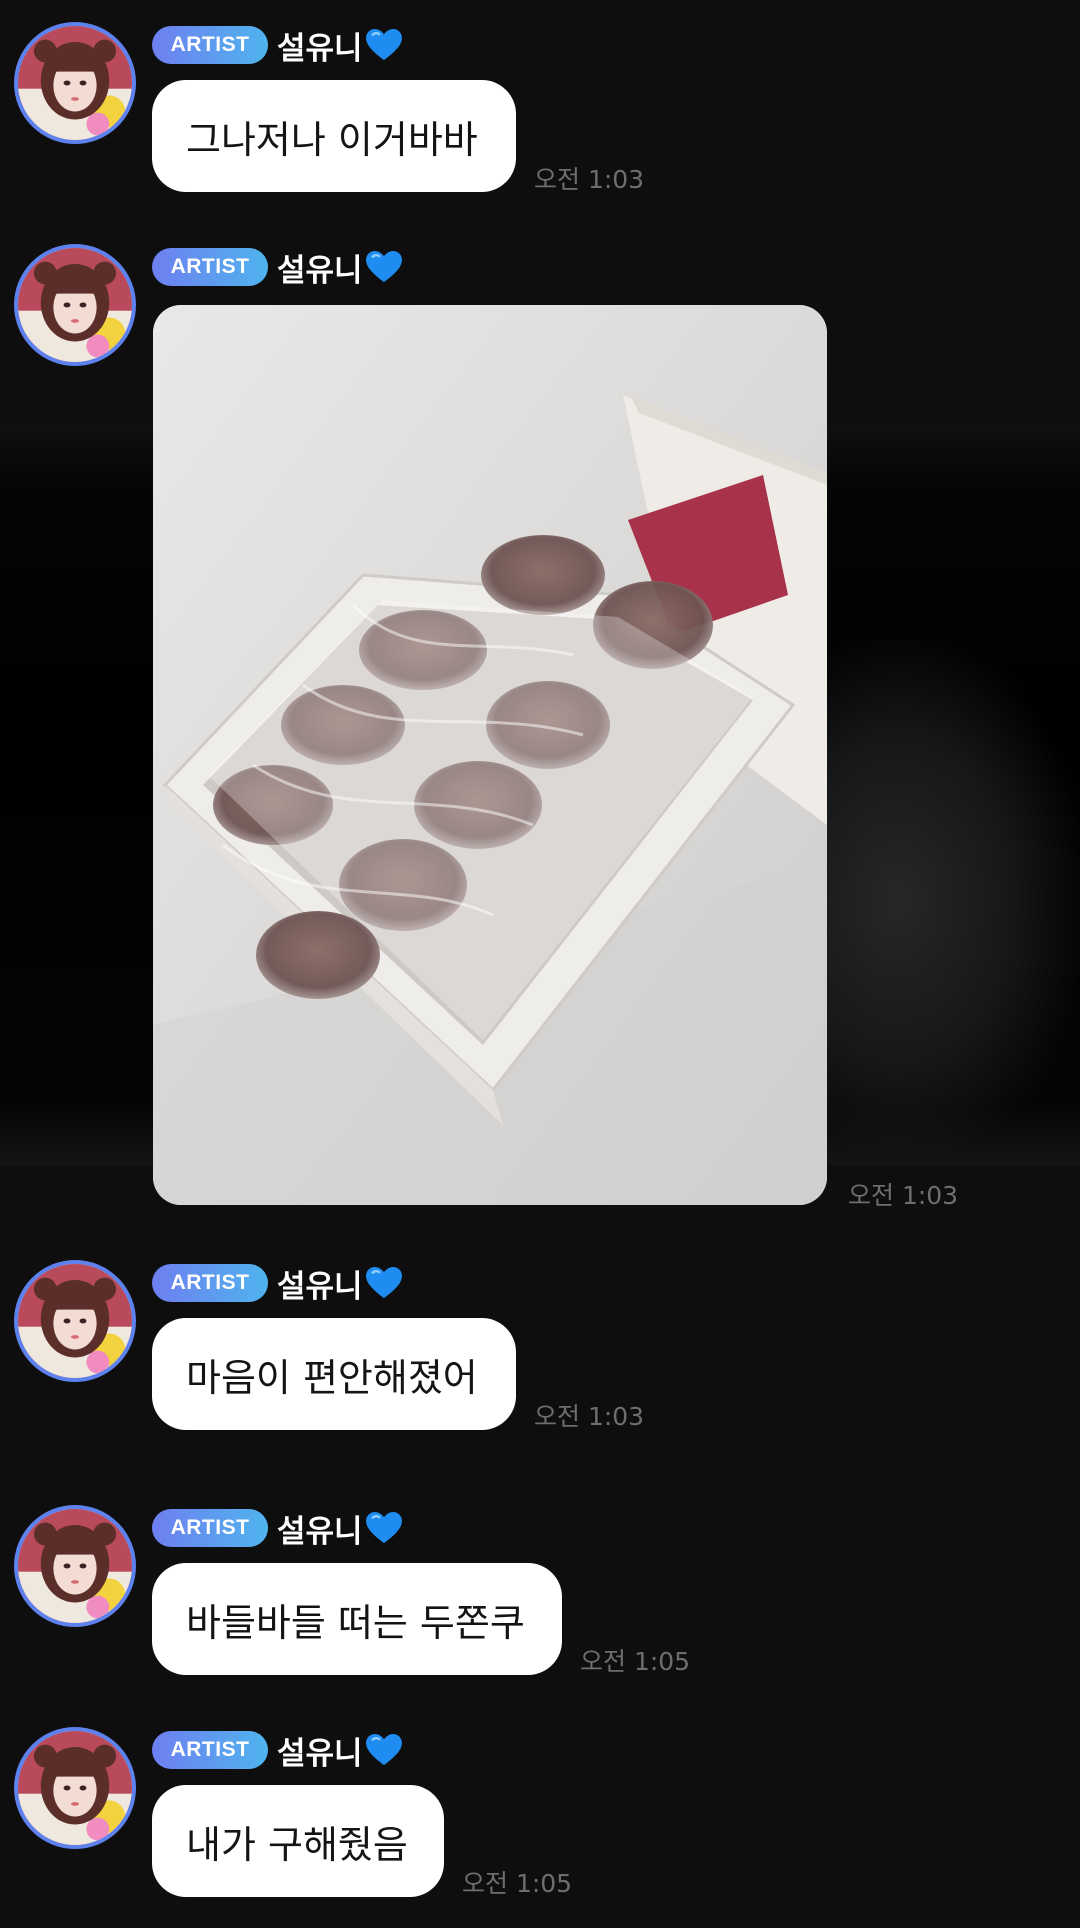 Image resolution: width=1080 pixels, height=1928 pixels. Describe the element at coordinates (298, 1841) in the screenshot. I see `message-bubble: 내가 구해줬음` at that location.